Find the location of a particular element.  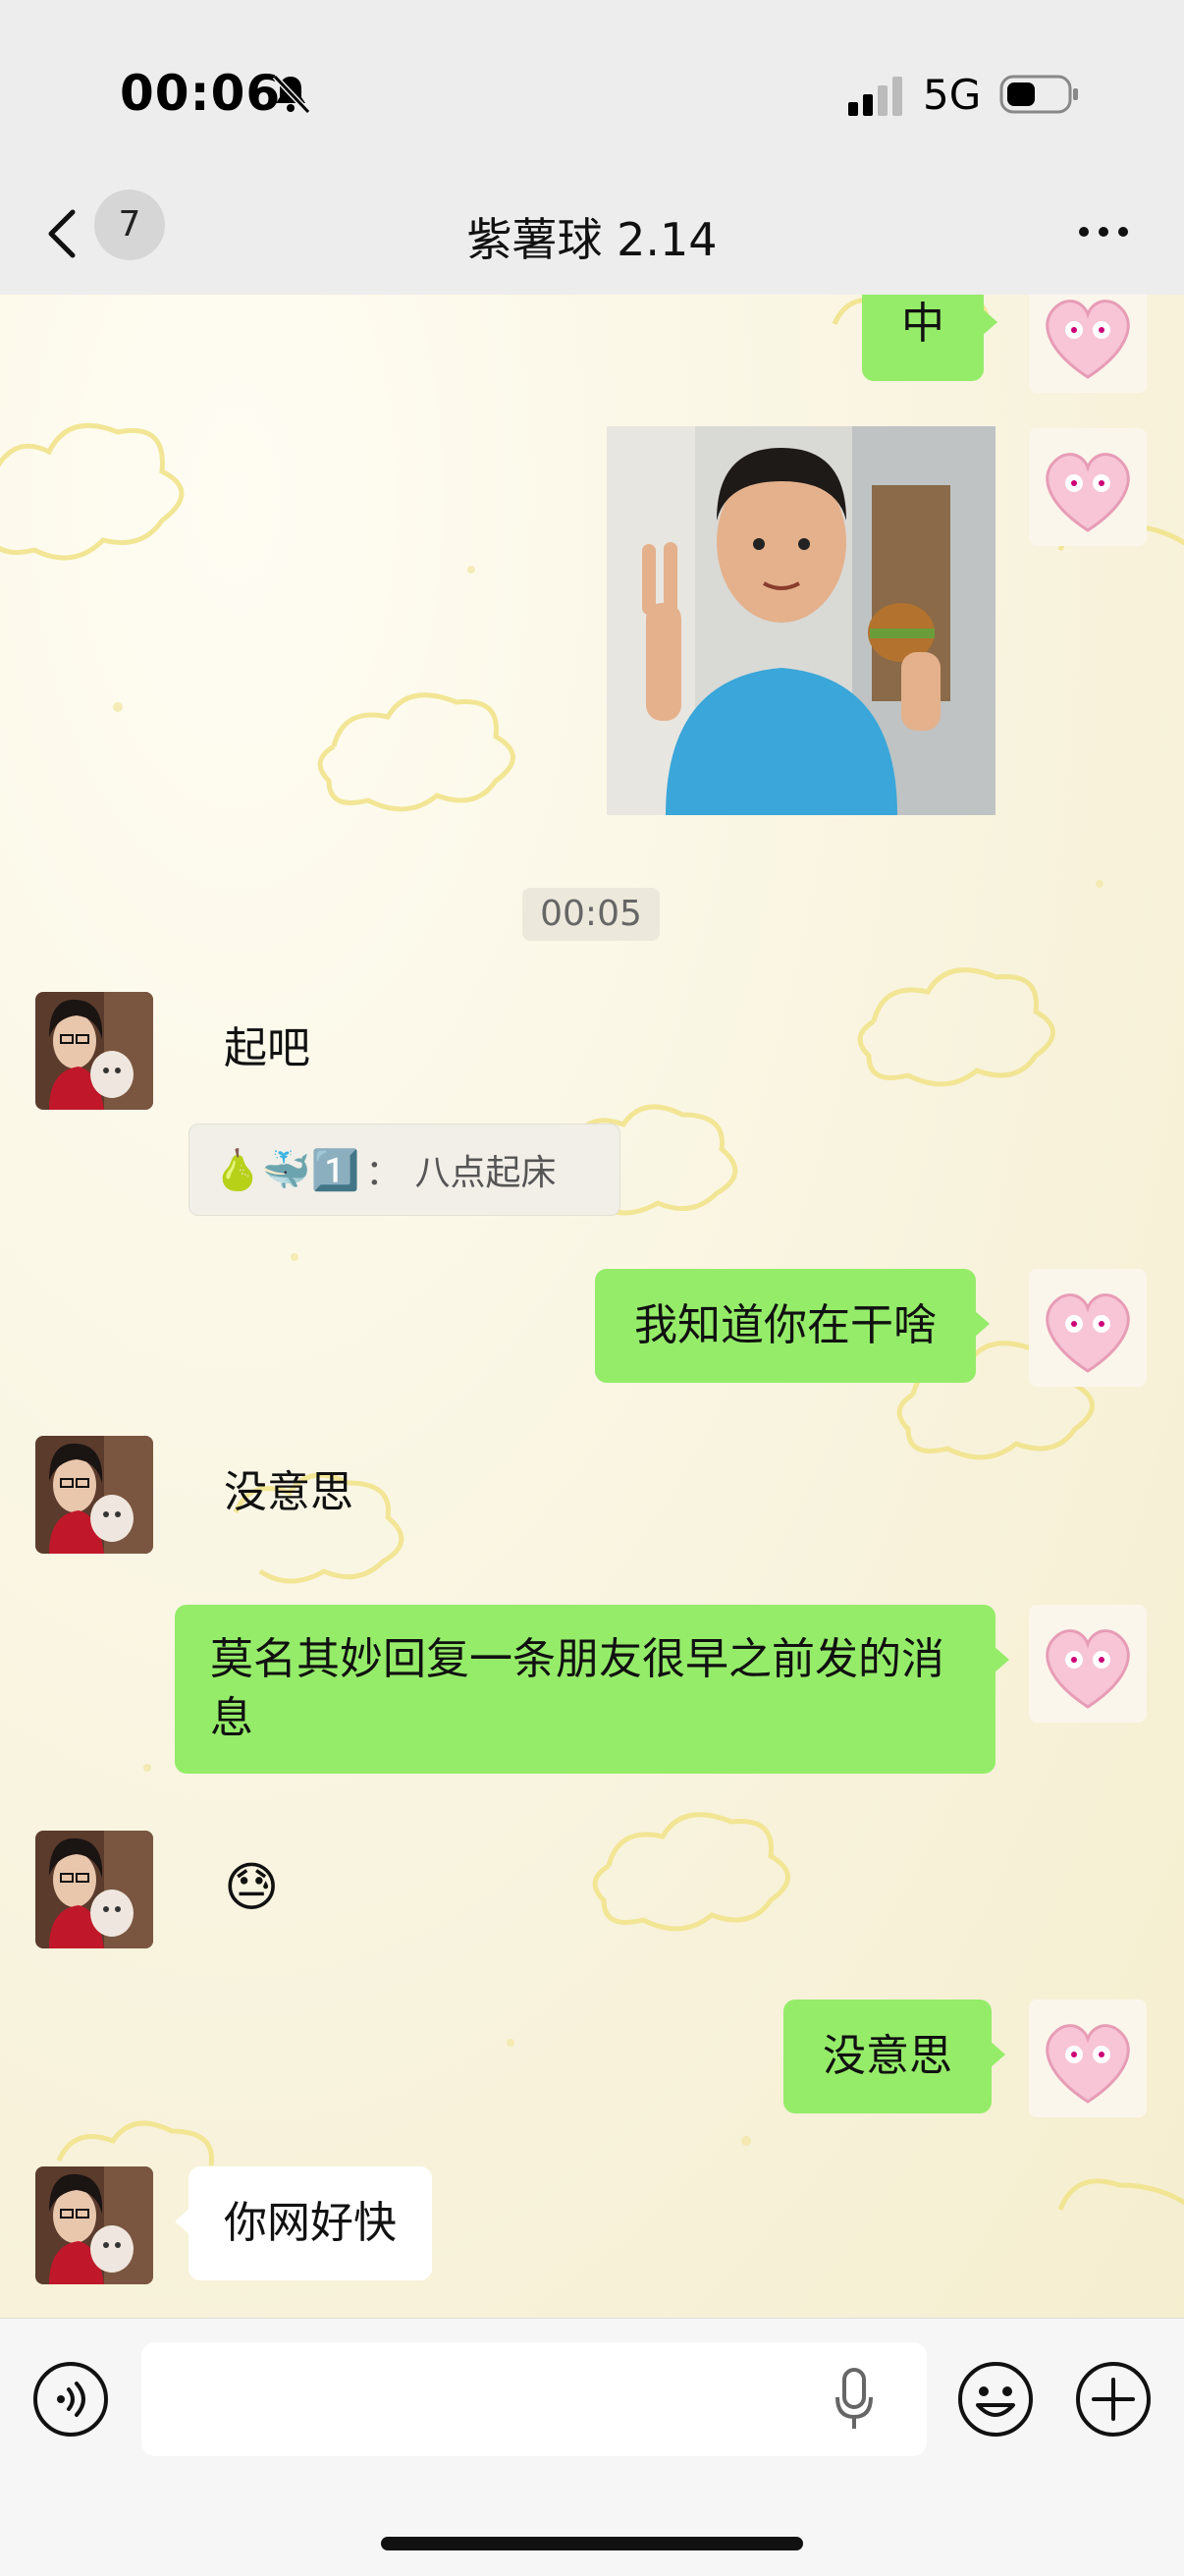

message-bubble-outgoing: 我知道你在干啥 is located at coordinates (792, 1326).